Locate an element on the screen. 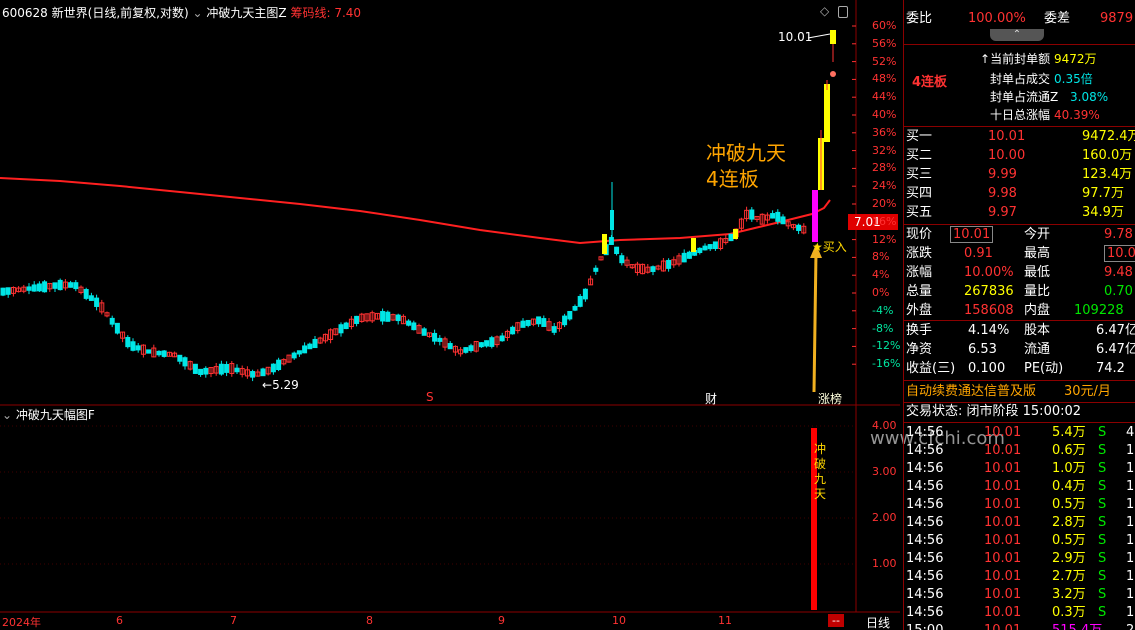 This screenshot has height=630, width=1135. date-tick: -- is located at coordinates (836, 620).